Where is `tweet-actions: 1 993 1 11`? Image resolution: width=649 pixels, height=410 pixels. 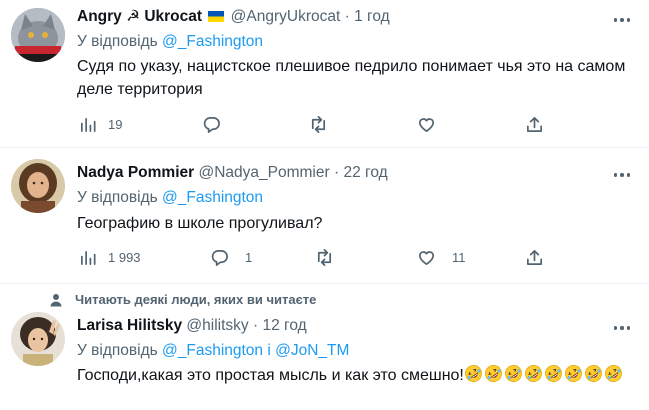
tweet-actions: 1 993 1 11 is located at coordinates (327, 257).